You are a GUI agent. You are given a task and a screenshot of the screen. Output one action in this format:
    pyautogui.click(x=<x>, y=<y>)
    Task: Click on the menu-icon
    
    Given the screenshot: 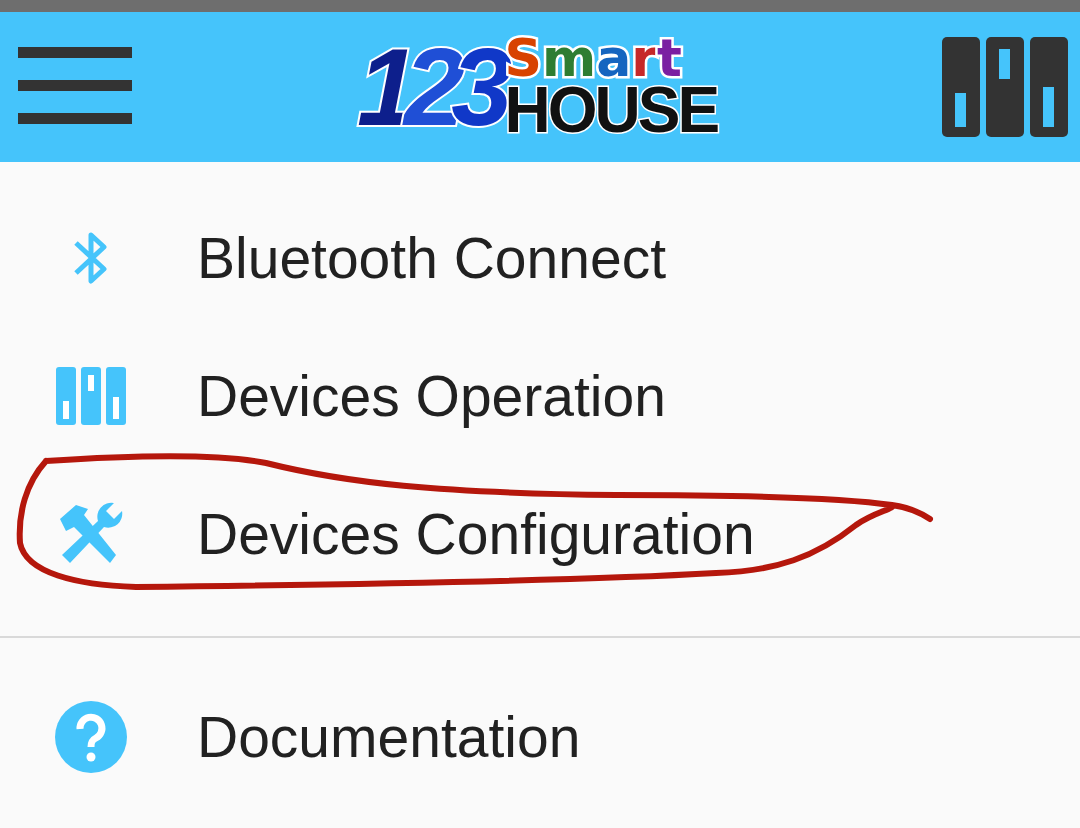 What is the action you would take?
    pyautogui.click(x=75, y=87)
    